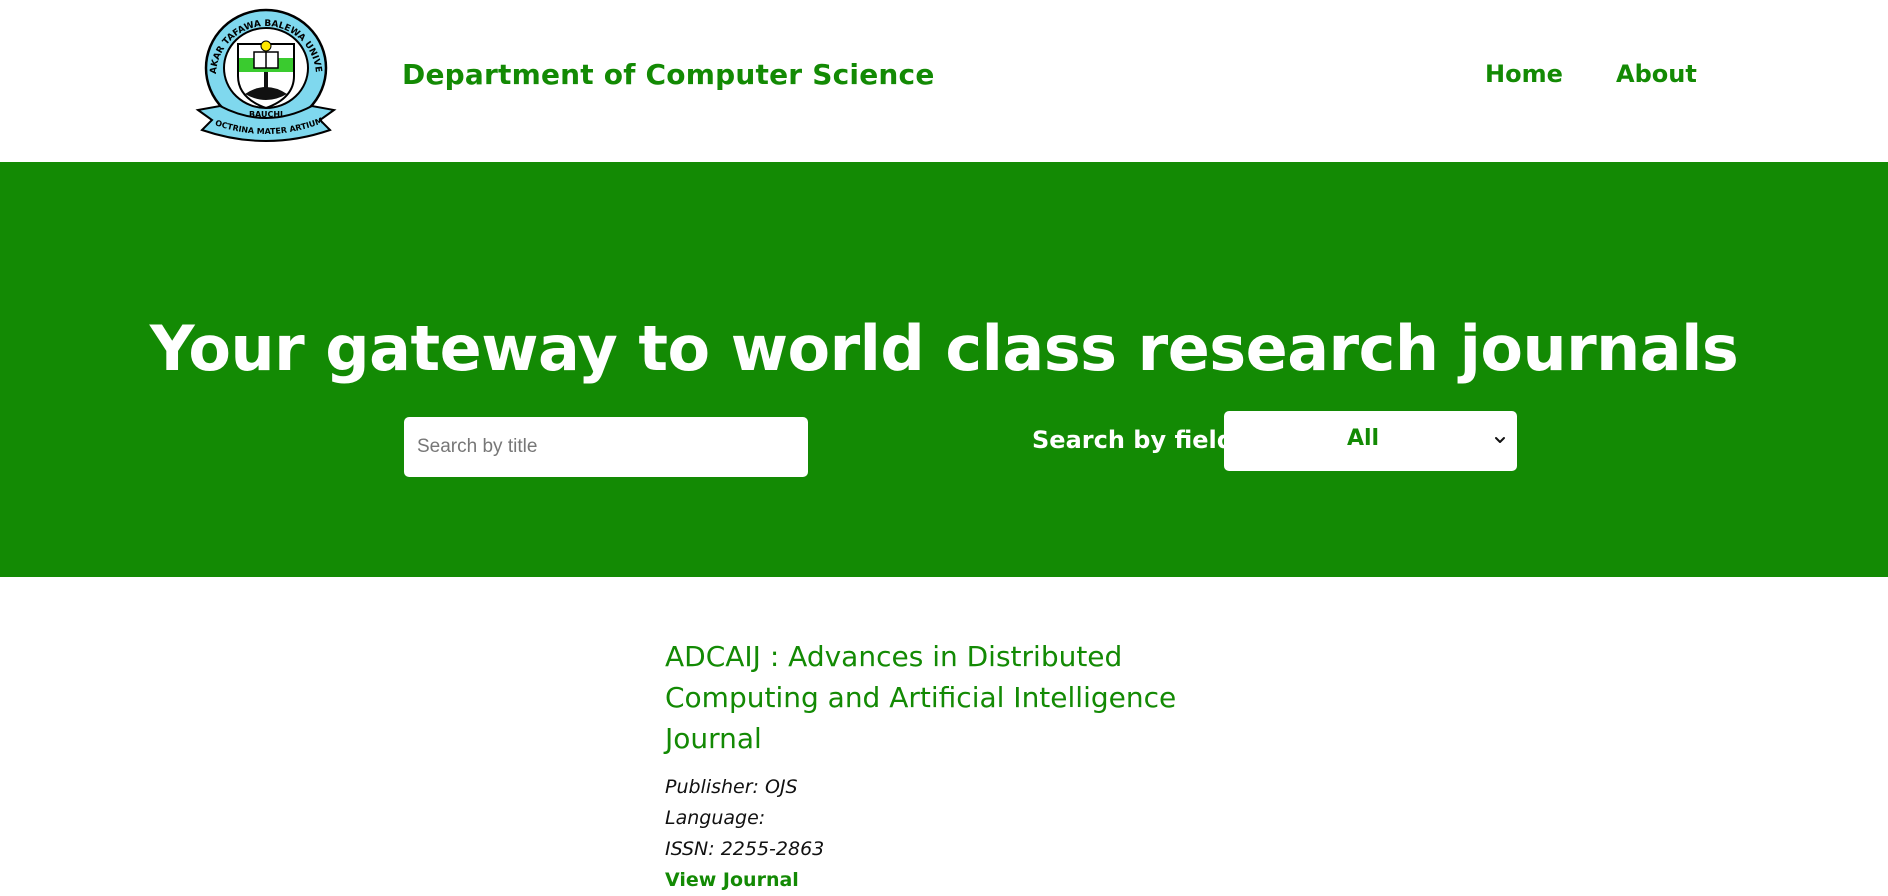  What do you see at coordinates (745, 849) in the screenshot?
I see `journal-issn: ISSN: 2255-2863` at bounding box center [745, 849].